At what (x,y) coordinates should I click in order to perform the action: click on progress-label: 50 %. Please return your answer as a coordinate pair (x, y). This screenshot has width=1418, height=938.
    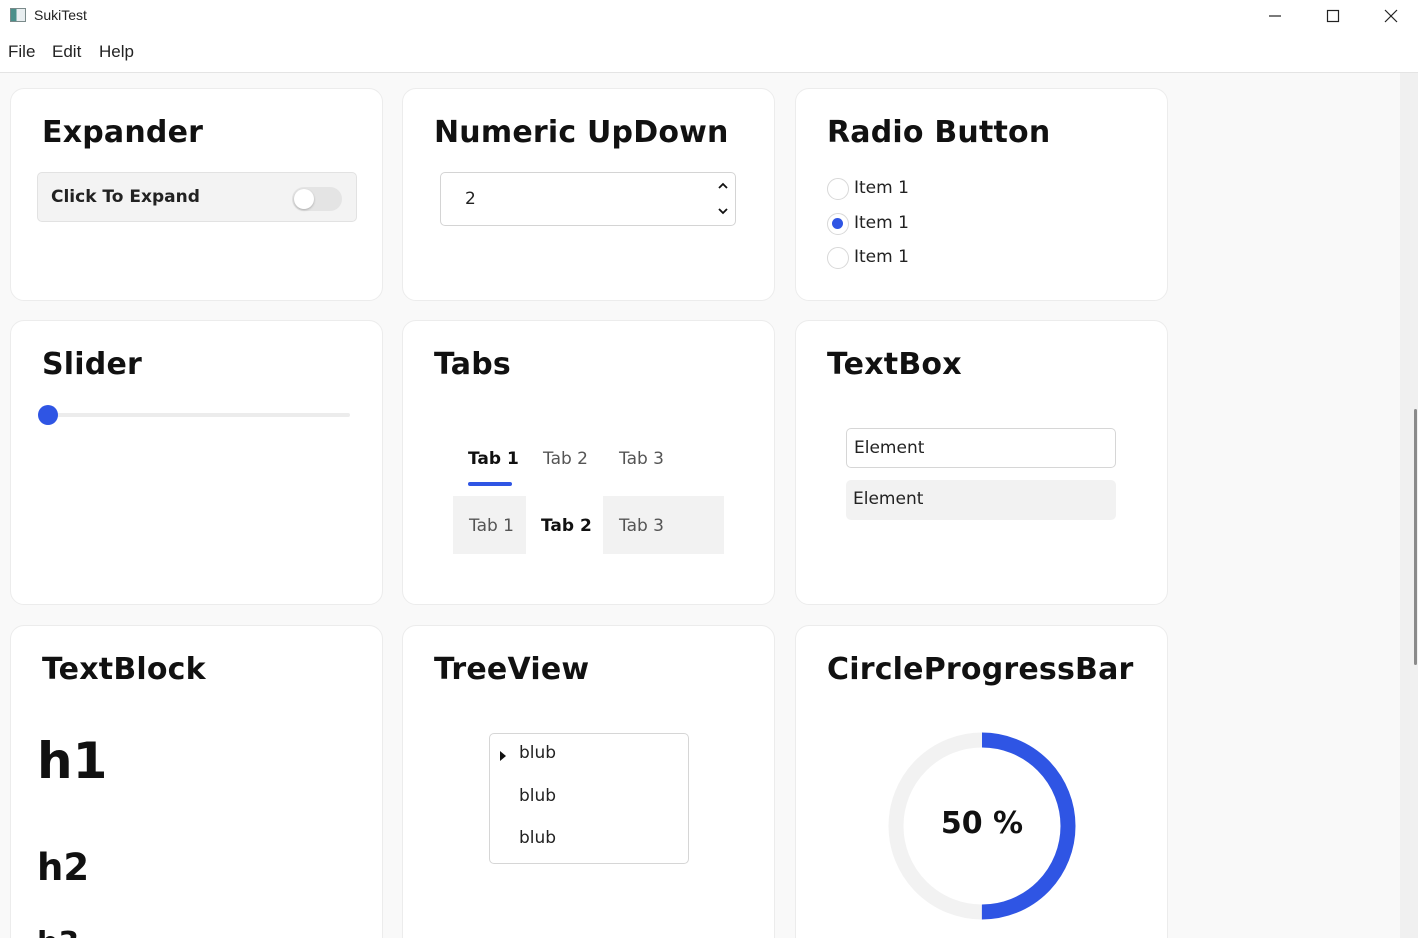
    Looking at the image, I should click on (982, 823).